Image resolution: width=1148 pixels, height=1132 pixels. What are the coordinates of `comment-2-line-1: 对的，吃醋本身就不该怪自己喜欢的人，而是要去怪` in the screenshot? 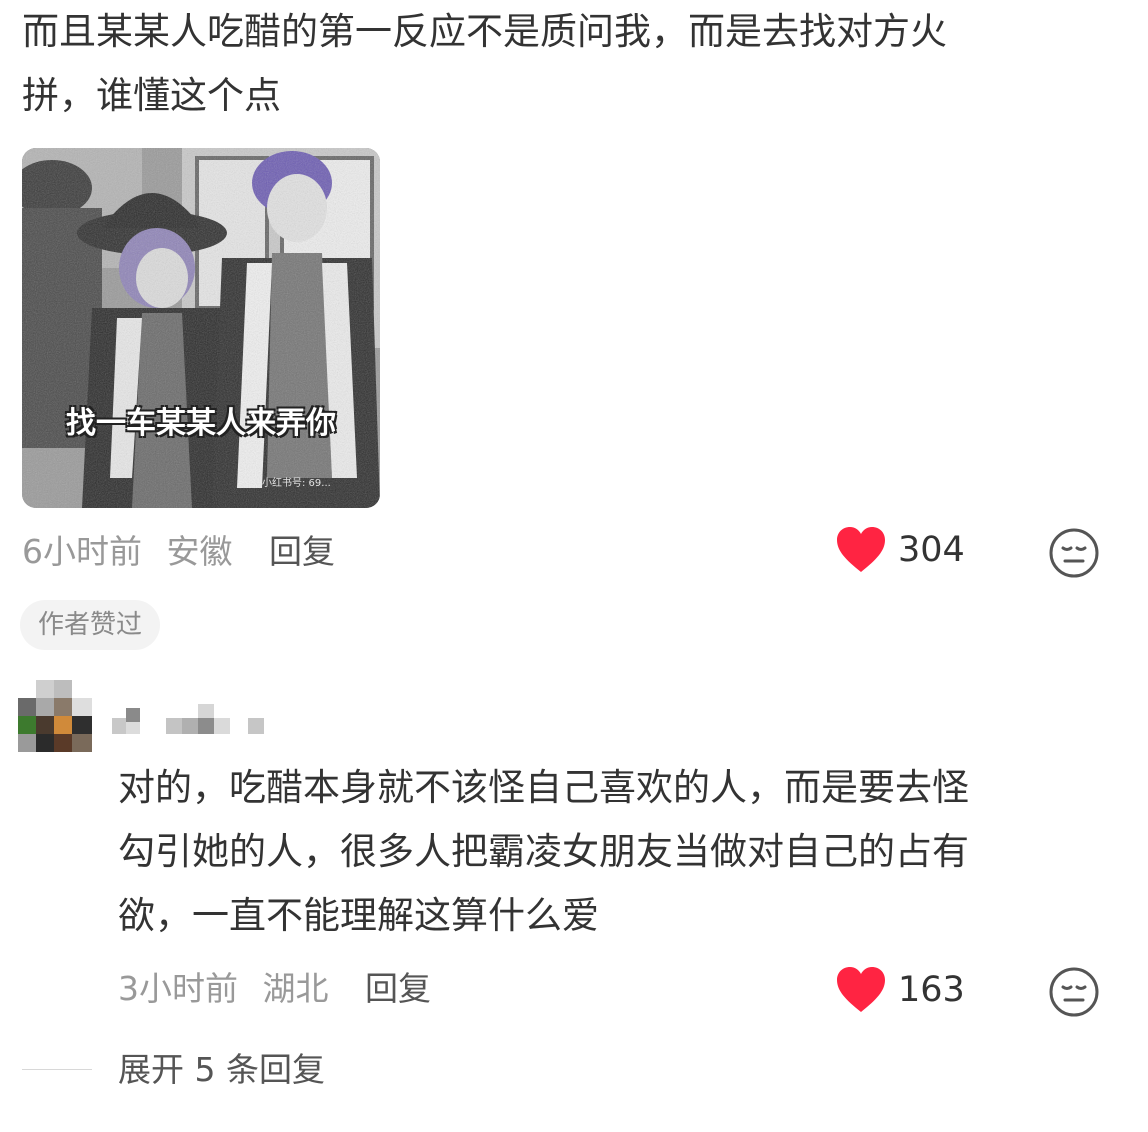 It's located at (543, 787).